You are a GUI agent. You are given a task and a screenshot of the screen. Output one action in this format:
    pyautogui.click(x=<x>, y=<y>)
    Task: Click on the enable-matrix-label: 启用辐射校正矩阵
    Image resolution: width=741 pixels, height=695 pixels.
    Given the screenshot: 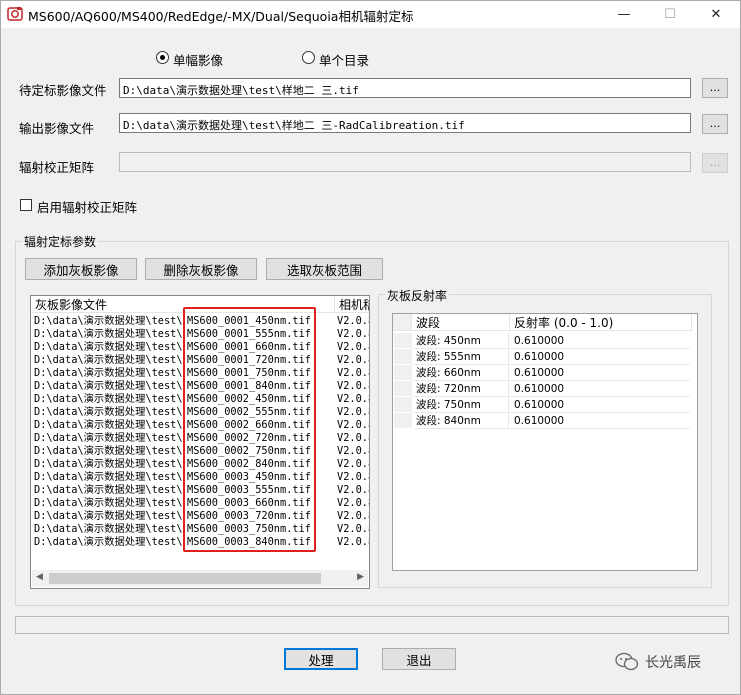 What is the action you would take?
    pyautogui.click(x=87, y=207)
    